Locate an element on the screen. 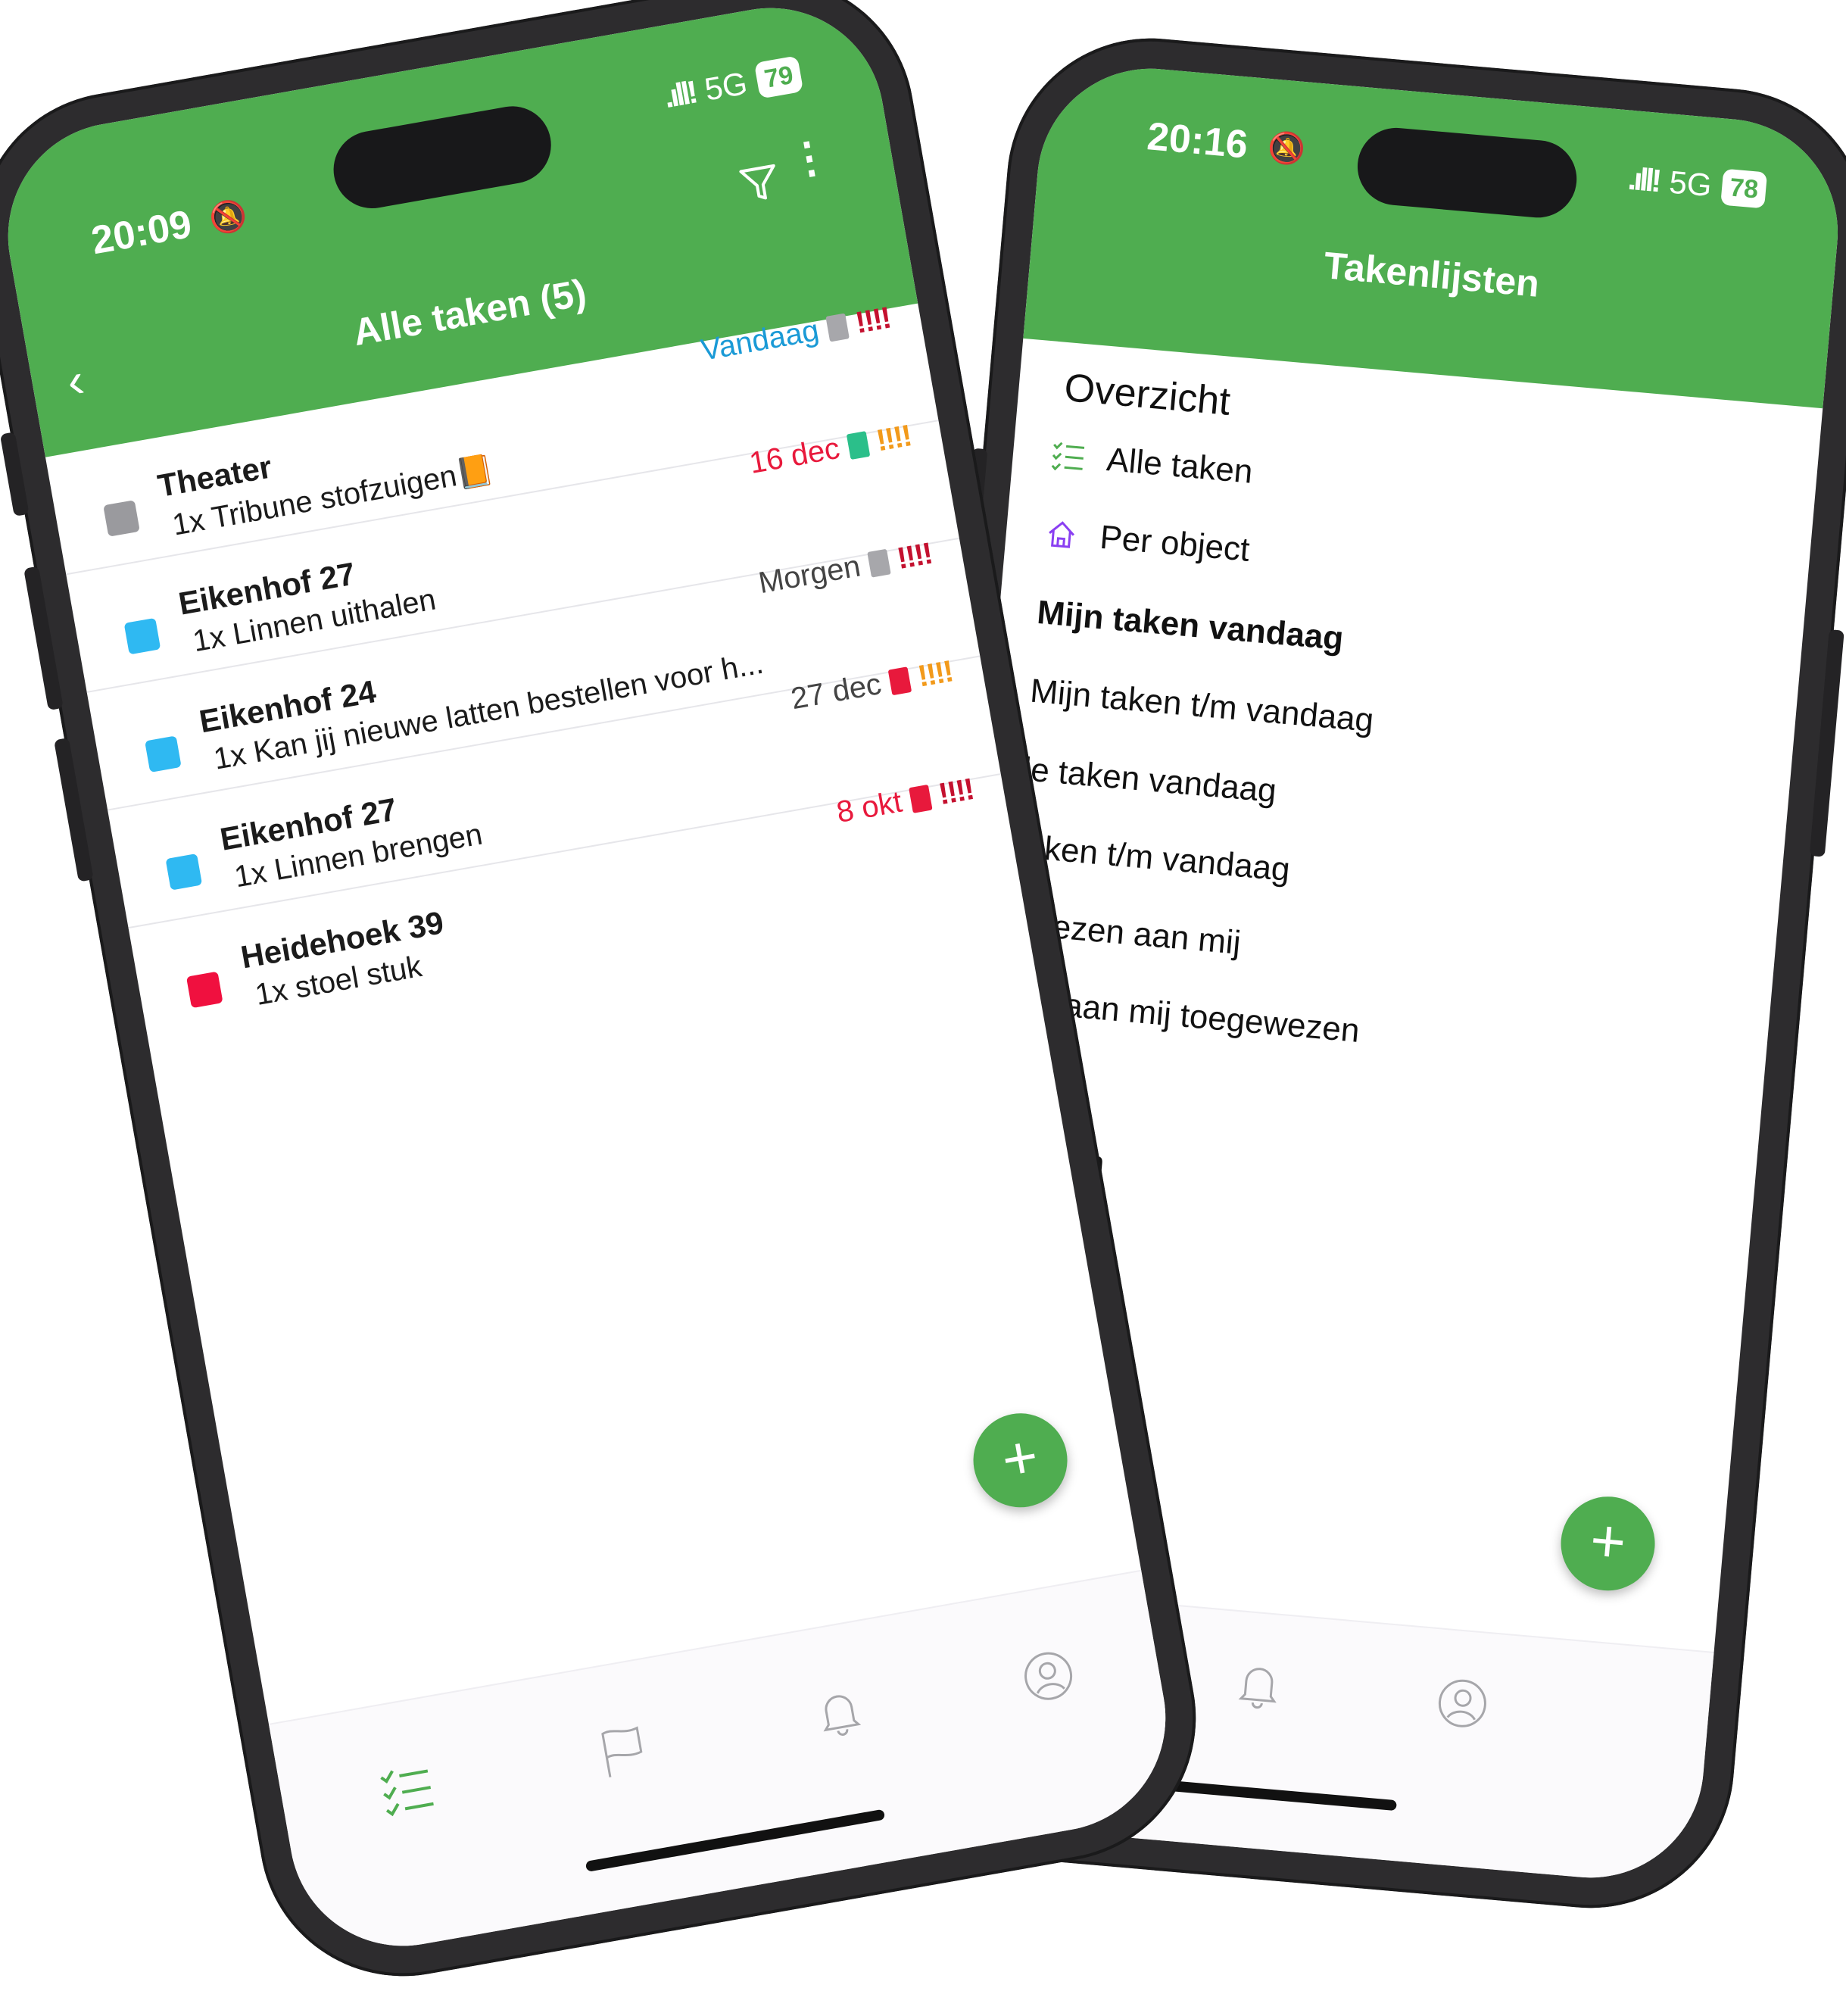  volume-up-button is located at coordinates (44, 638).